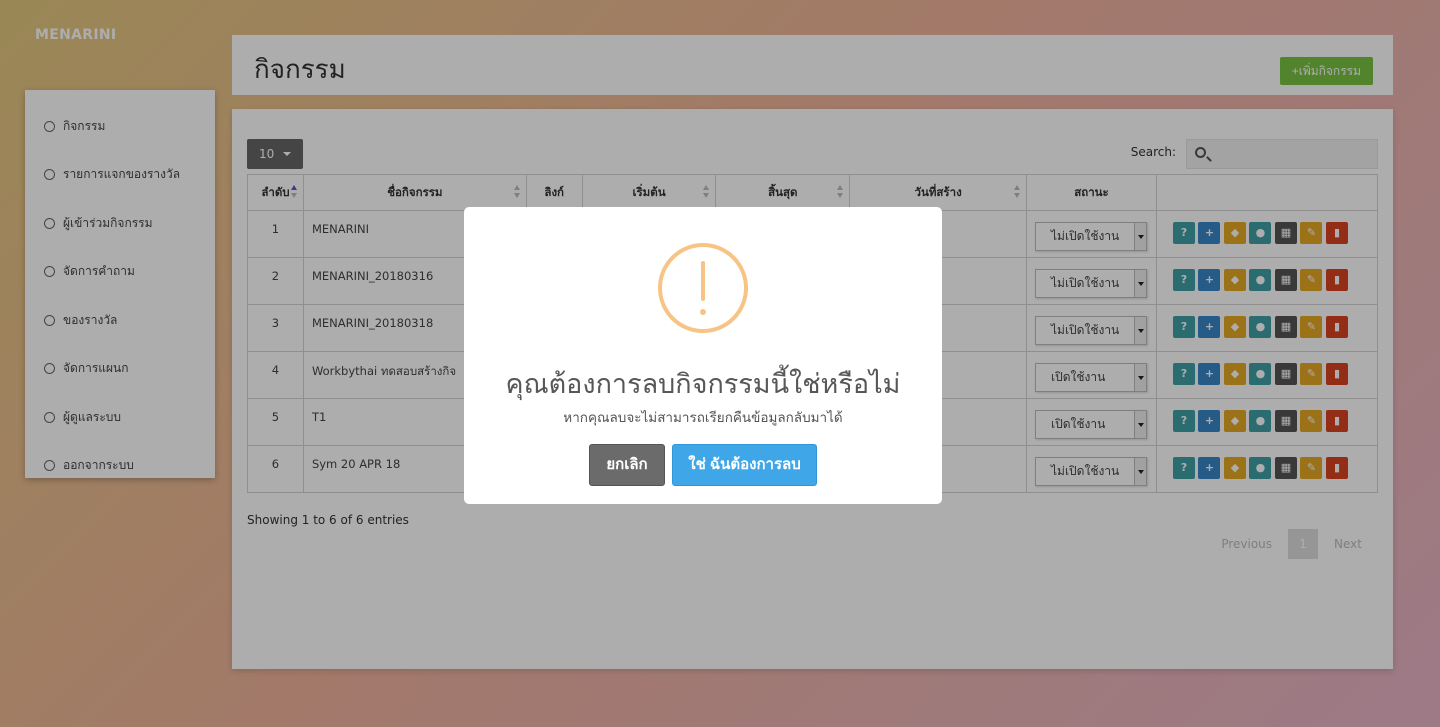 The image size is (1440, 727). Describe the element at coordinates (627, 465) in the screenshot. I see `cancel-button: ยกเลิก` at that location.